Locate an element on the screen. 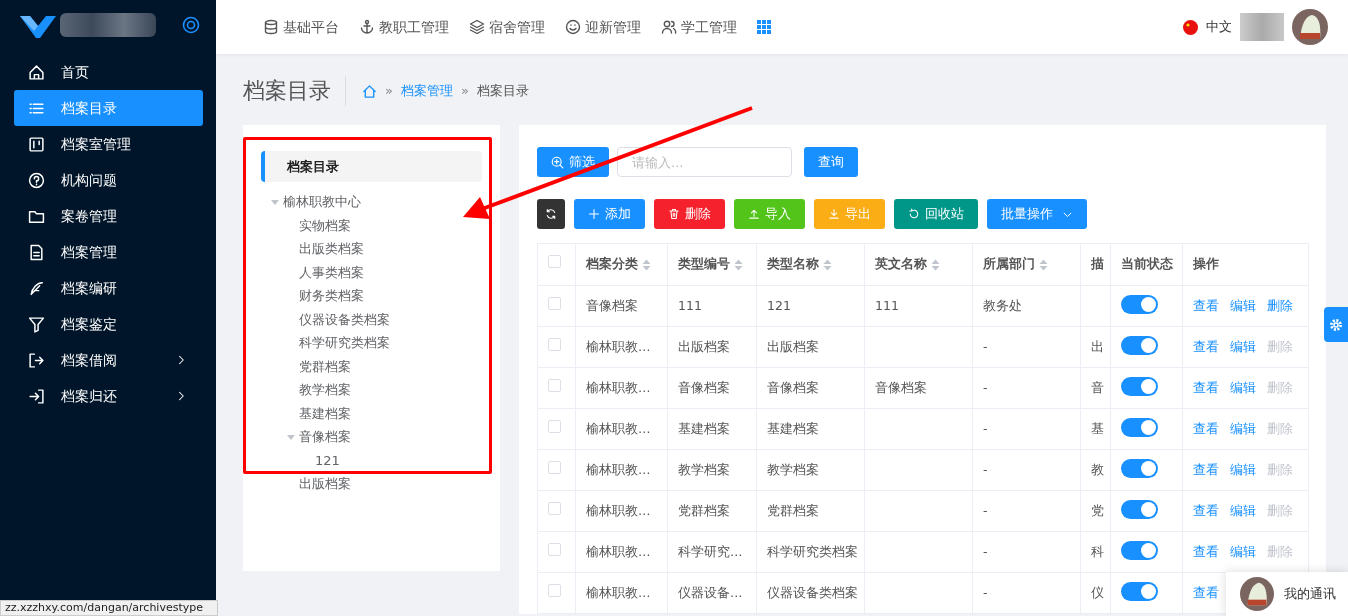  settings-button is located at coordinates (1336, 324).